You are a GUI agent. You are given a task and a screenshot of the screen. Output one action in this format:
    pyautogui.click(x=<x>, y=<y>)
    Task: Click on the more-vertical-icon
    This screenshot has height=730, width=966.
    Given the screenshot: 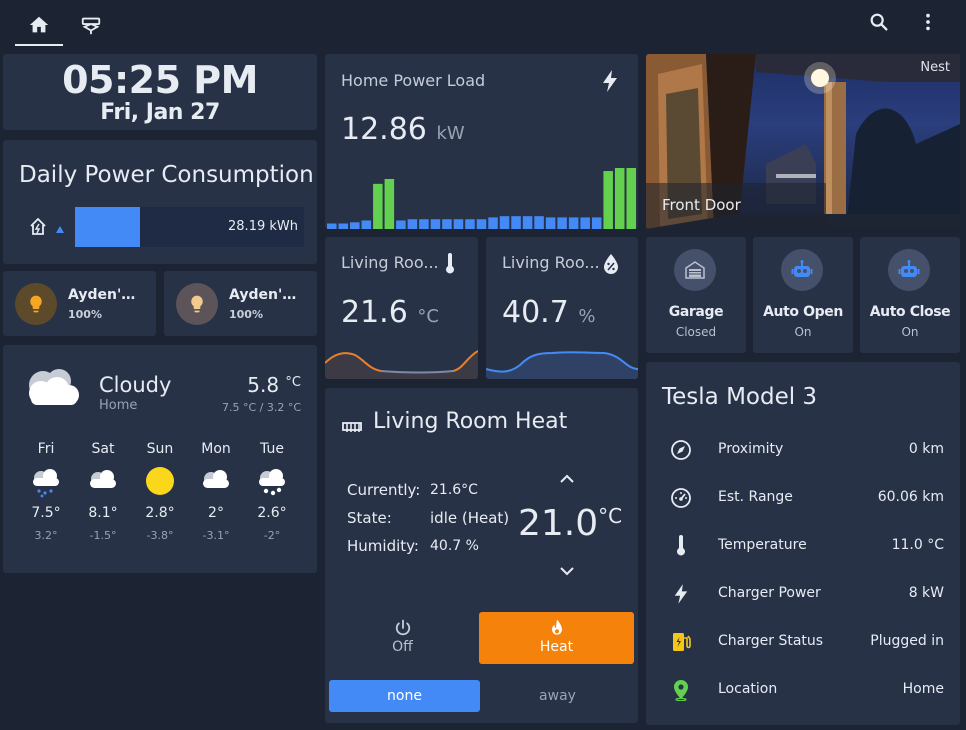 What is the action you would take?
    pyautogui.click(x=928, y=22)
    